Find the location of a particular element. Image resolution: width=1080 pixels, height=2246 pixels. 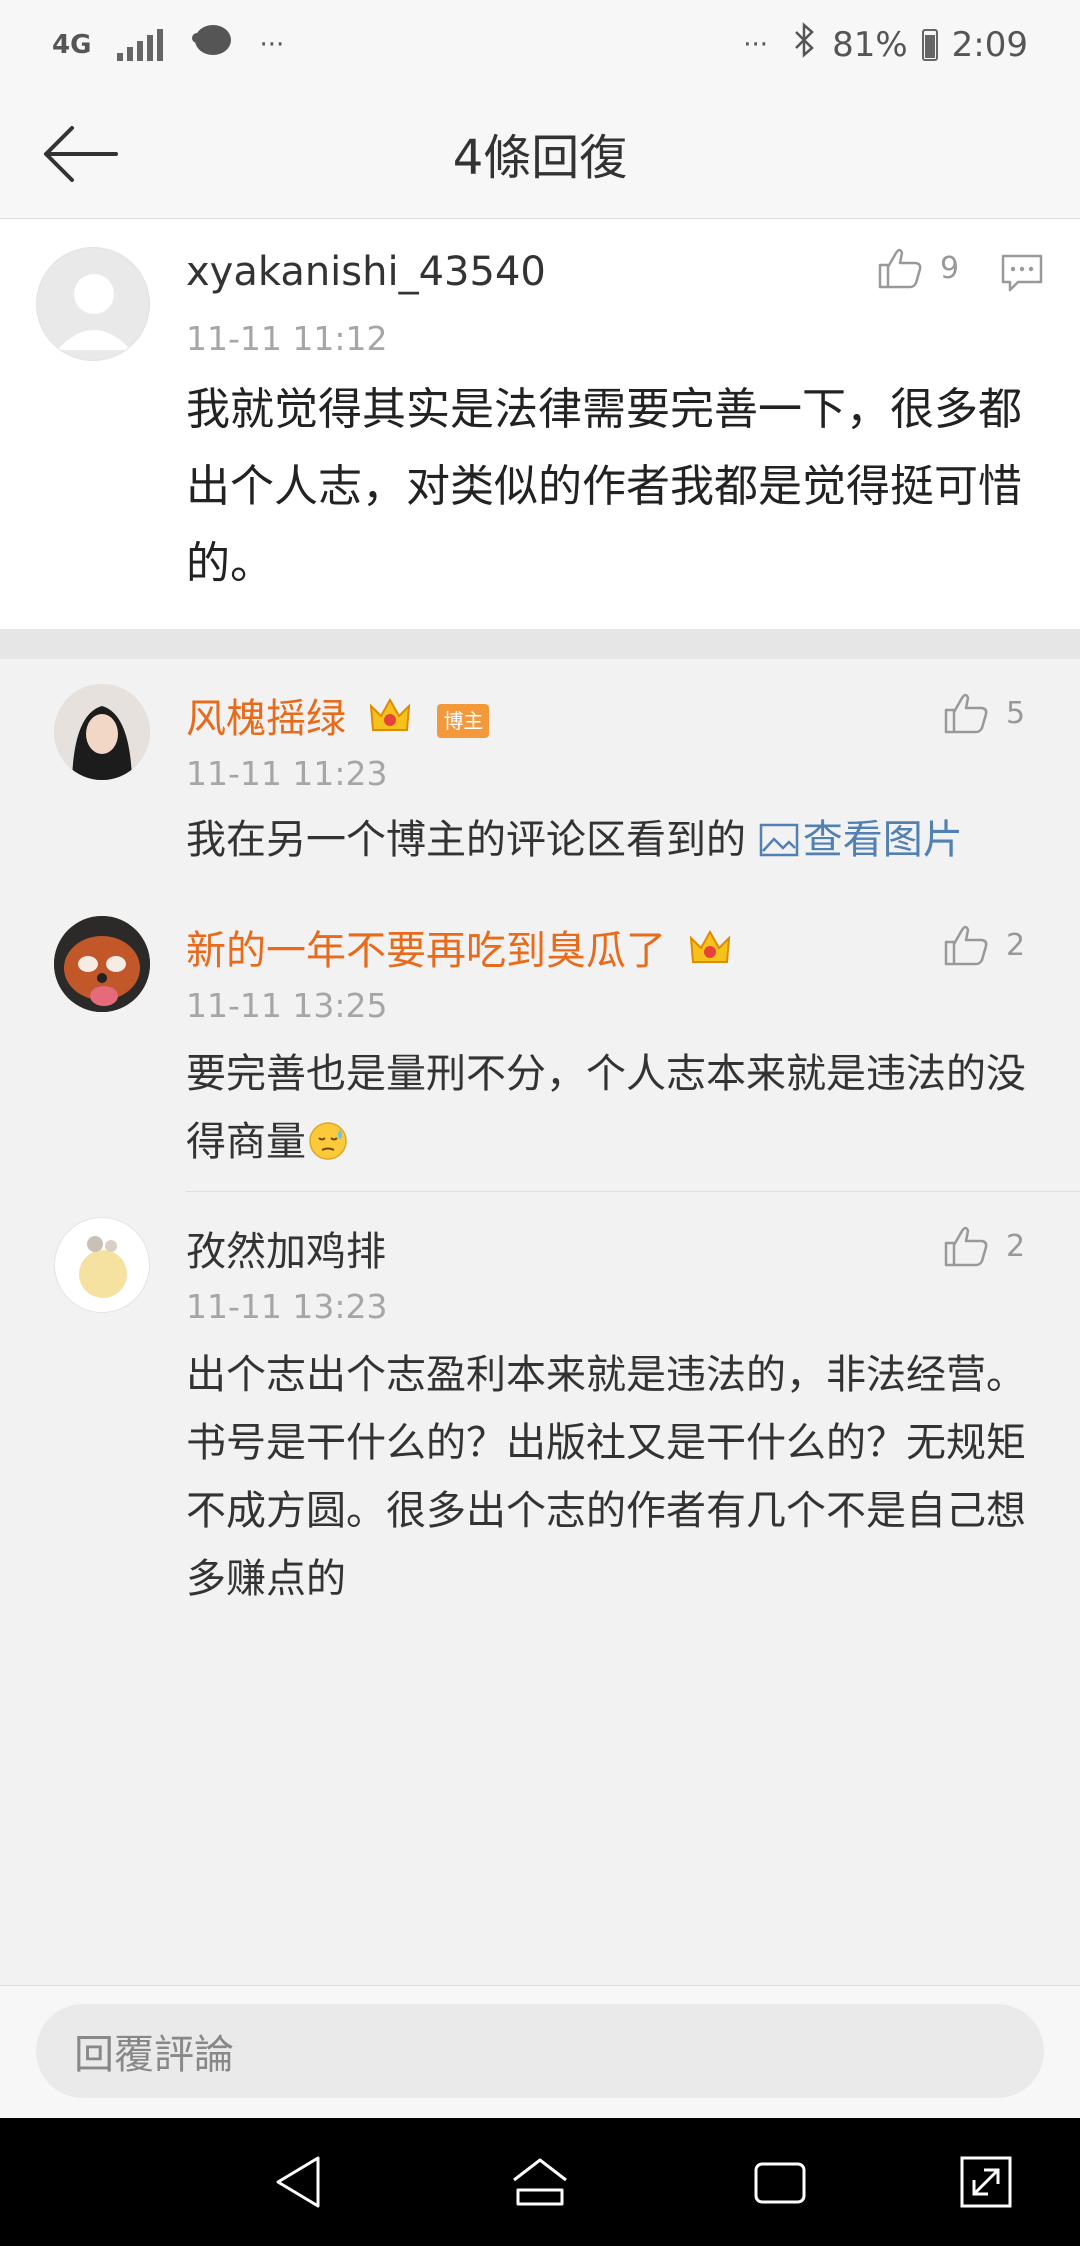

triangle-back-icon is located at coordinates (298, 2182).